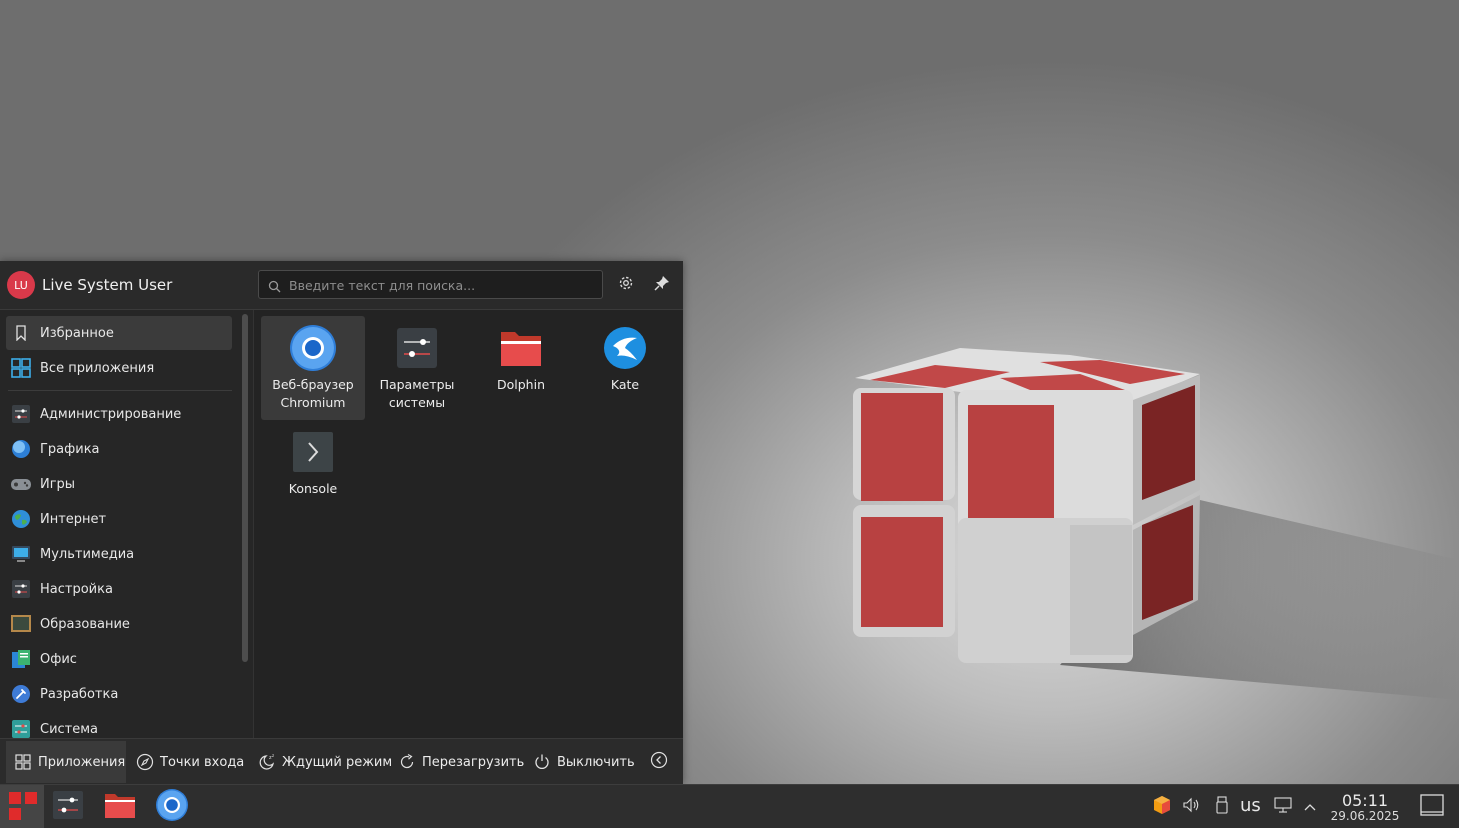 The height and width of the screenshot is (828, 1459). What do you see at coordinates (625, 348) in the screenshot?
I see `kate-icon` at bounding box center [625, 348].